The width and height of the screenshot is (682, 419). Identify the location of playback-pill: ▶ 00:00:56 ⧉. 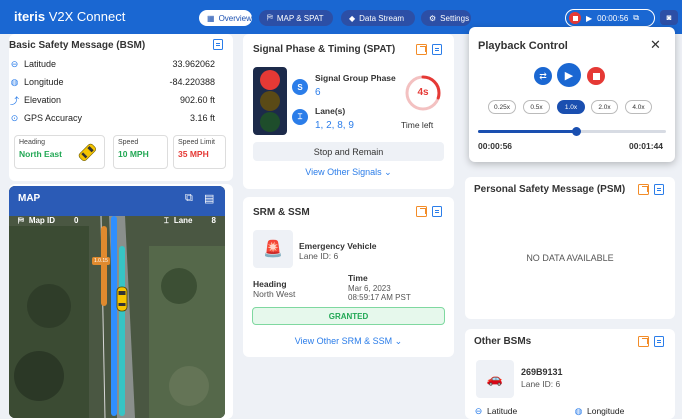
(610, 18).